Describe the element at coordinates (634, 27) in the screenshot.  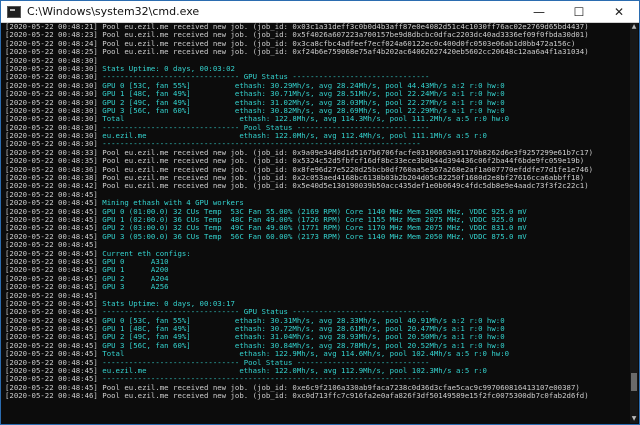
I see `scroll-up-icon: ▲` at that location.